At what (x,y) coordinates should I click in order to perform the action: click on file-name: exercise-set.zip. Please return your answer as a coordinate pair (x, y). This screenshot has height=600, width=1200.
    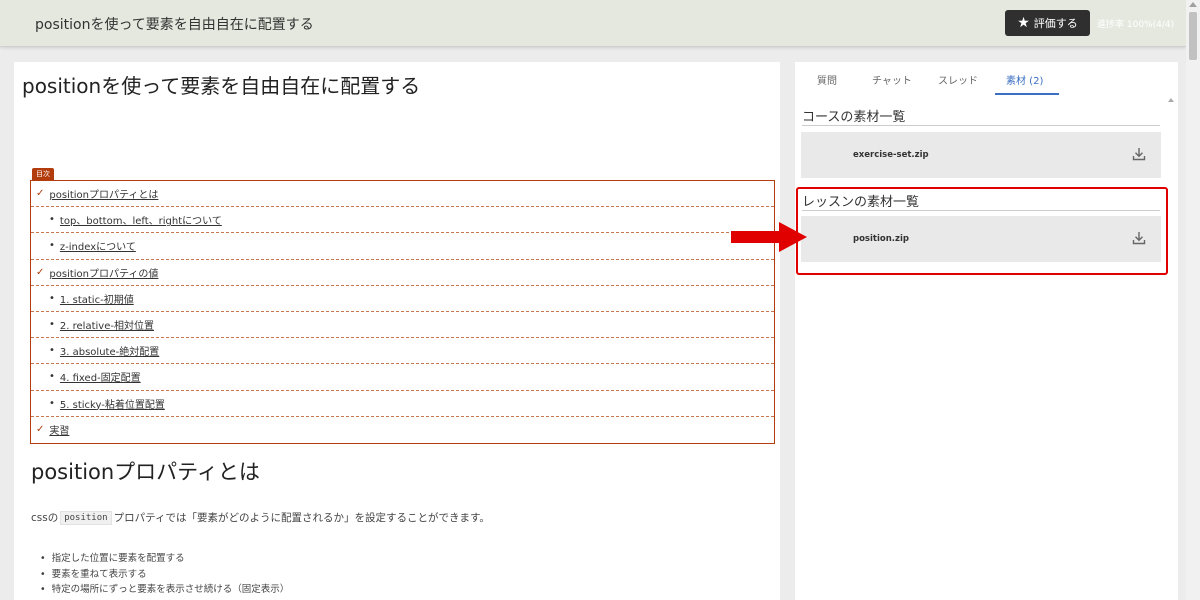
    Looking at the image, I should click on (891, 155).